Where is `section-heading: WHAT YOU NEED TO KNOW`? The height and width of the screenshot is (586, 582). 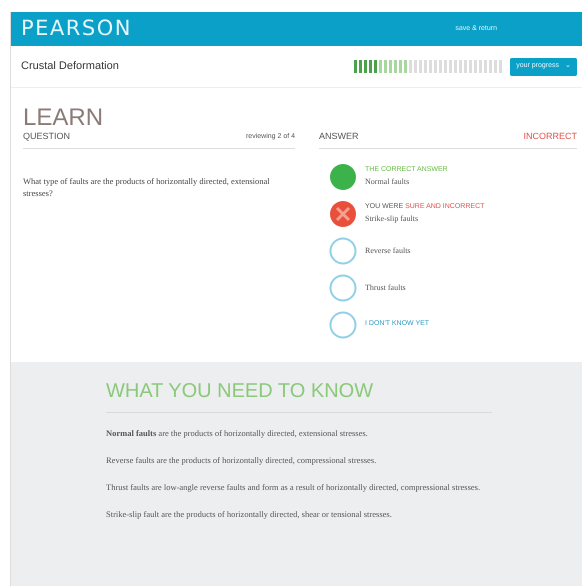 section-heading: WHAT YOU NEED TO KNOW is located at coordinates (299, 394).